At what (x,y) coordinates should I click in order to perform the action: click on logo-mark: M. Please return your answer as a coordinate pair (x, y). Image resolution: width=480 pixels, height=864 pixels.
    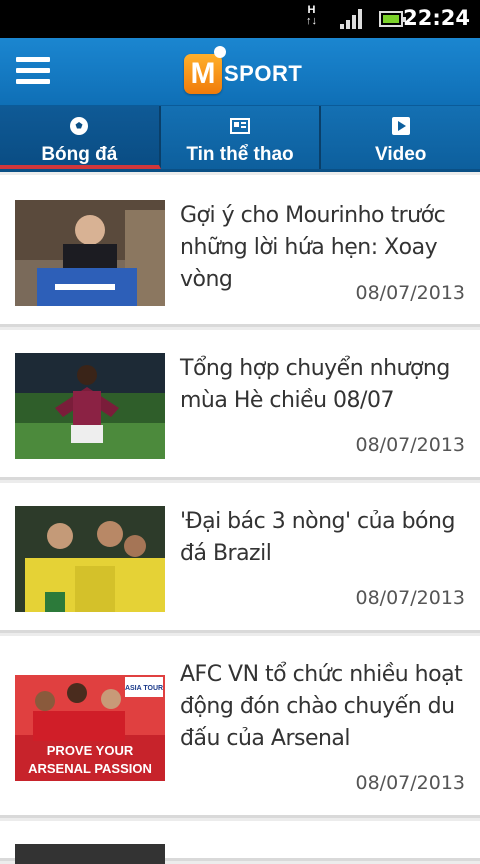
    Looking at the image, I should click on (205, 70).